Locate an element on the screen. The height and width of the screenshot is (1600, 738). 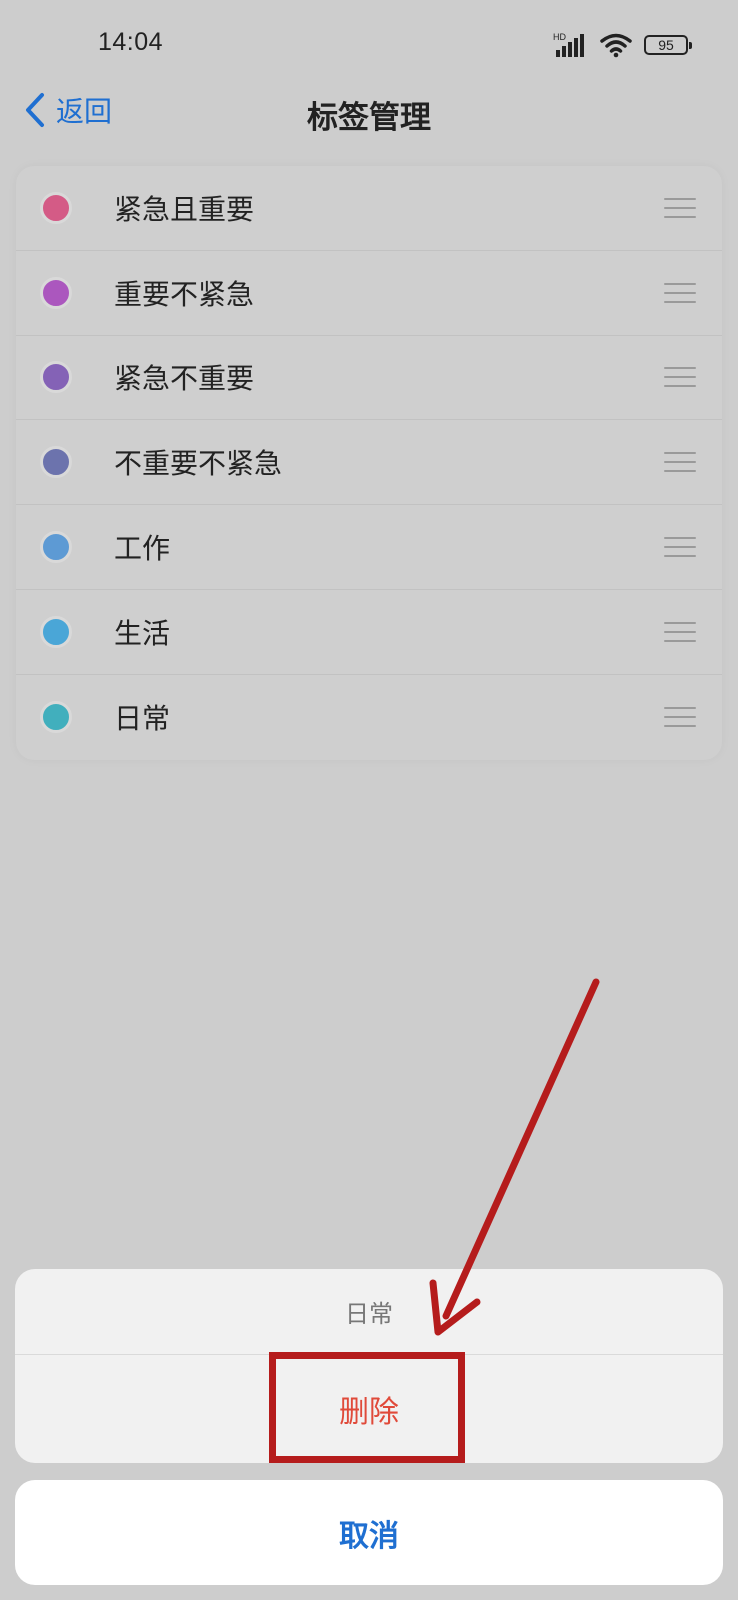
tag-row: 不重要不紧急 is located at coordinates (369, 463).